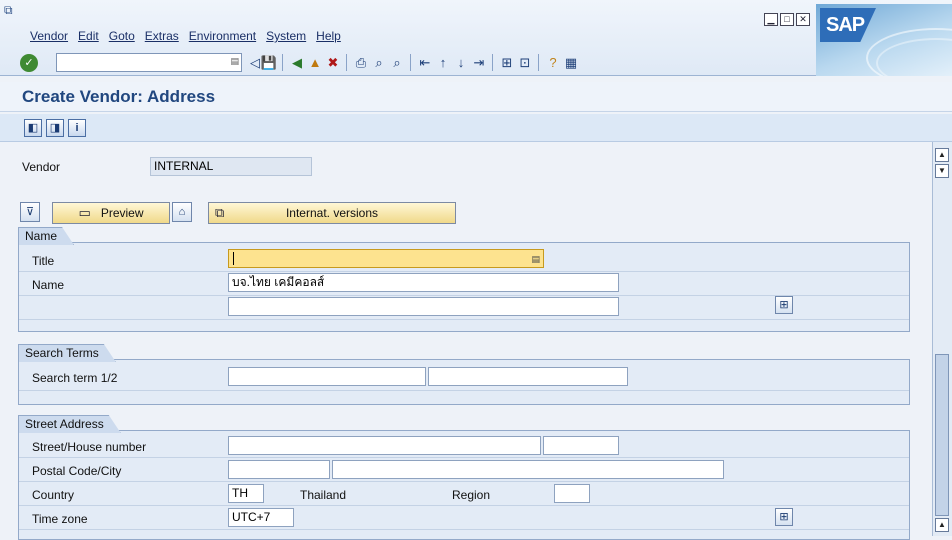 This screenshot has width=952, height=540. Describe the element at coordinates (315, 63) in the screenshot. I see `exit-icon: ▲` at that location.